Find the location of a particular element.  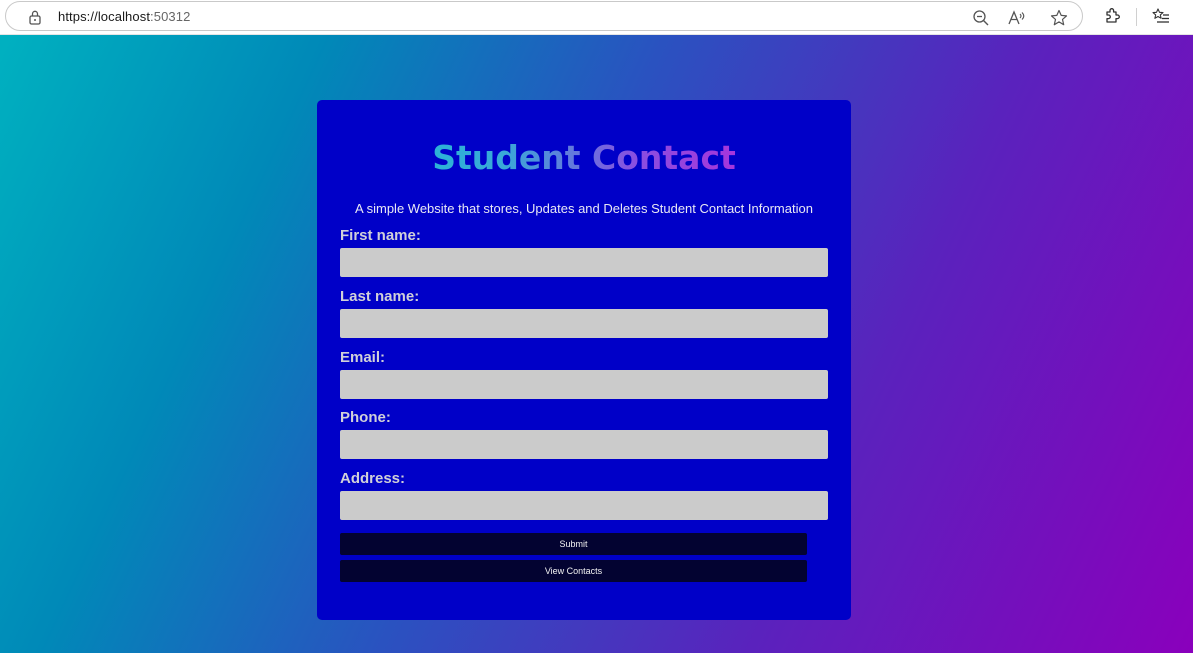

email-label: Email: is located at coordinates (363, 357).